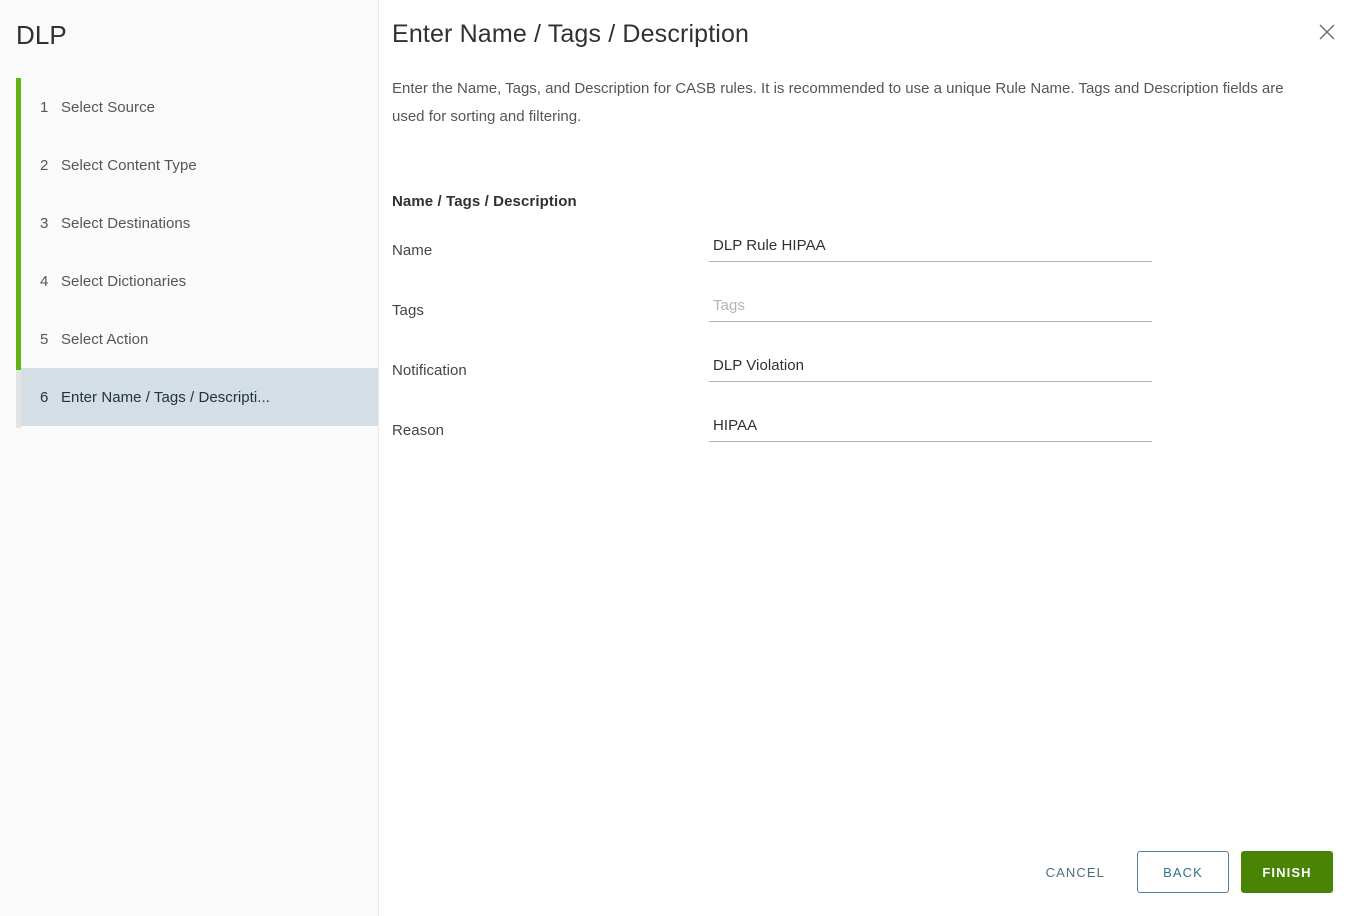 The width and height of the screenshot is (1357, 916). I want to click on wizard-title: DLP, so click(41, 35).